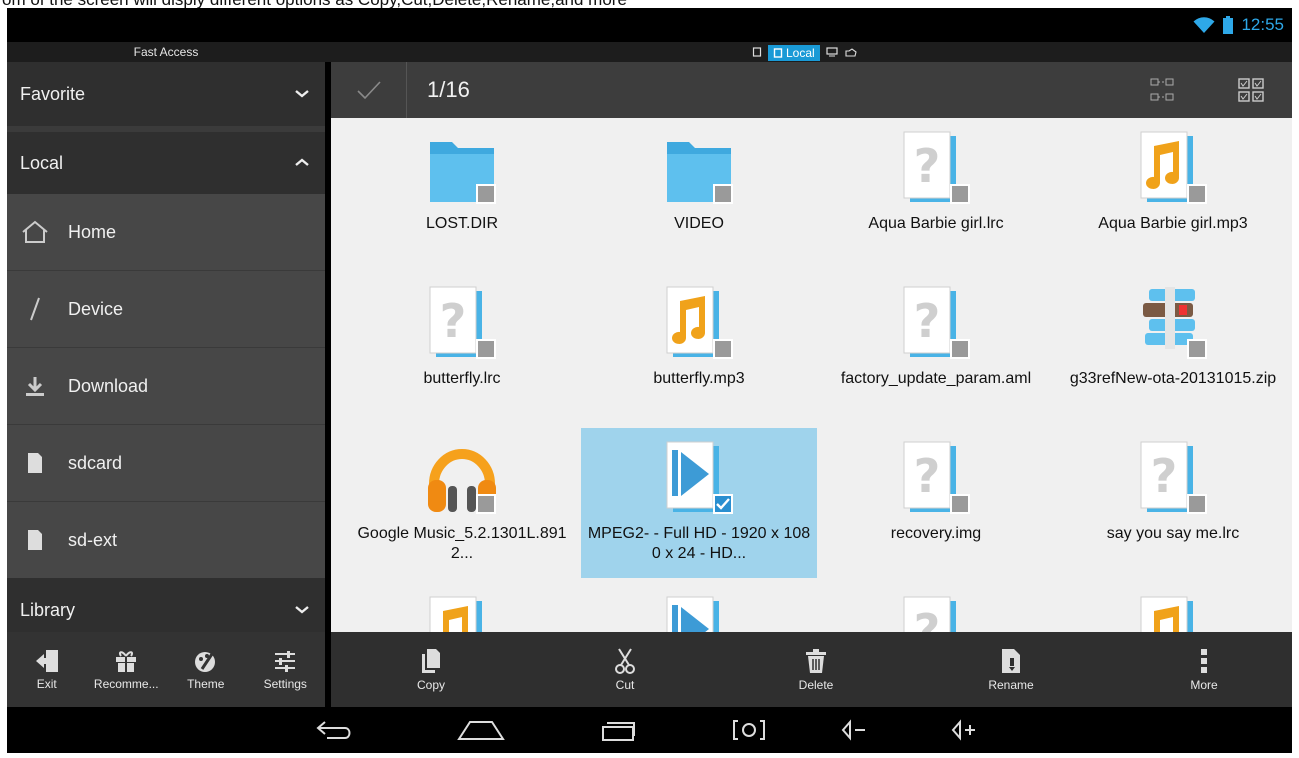  What do you see at coordinates (816, 669) in the screenshot?
I see `delete-button: Delete` at bounding box center [816, 669].